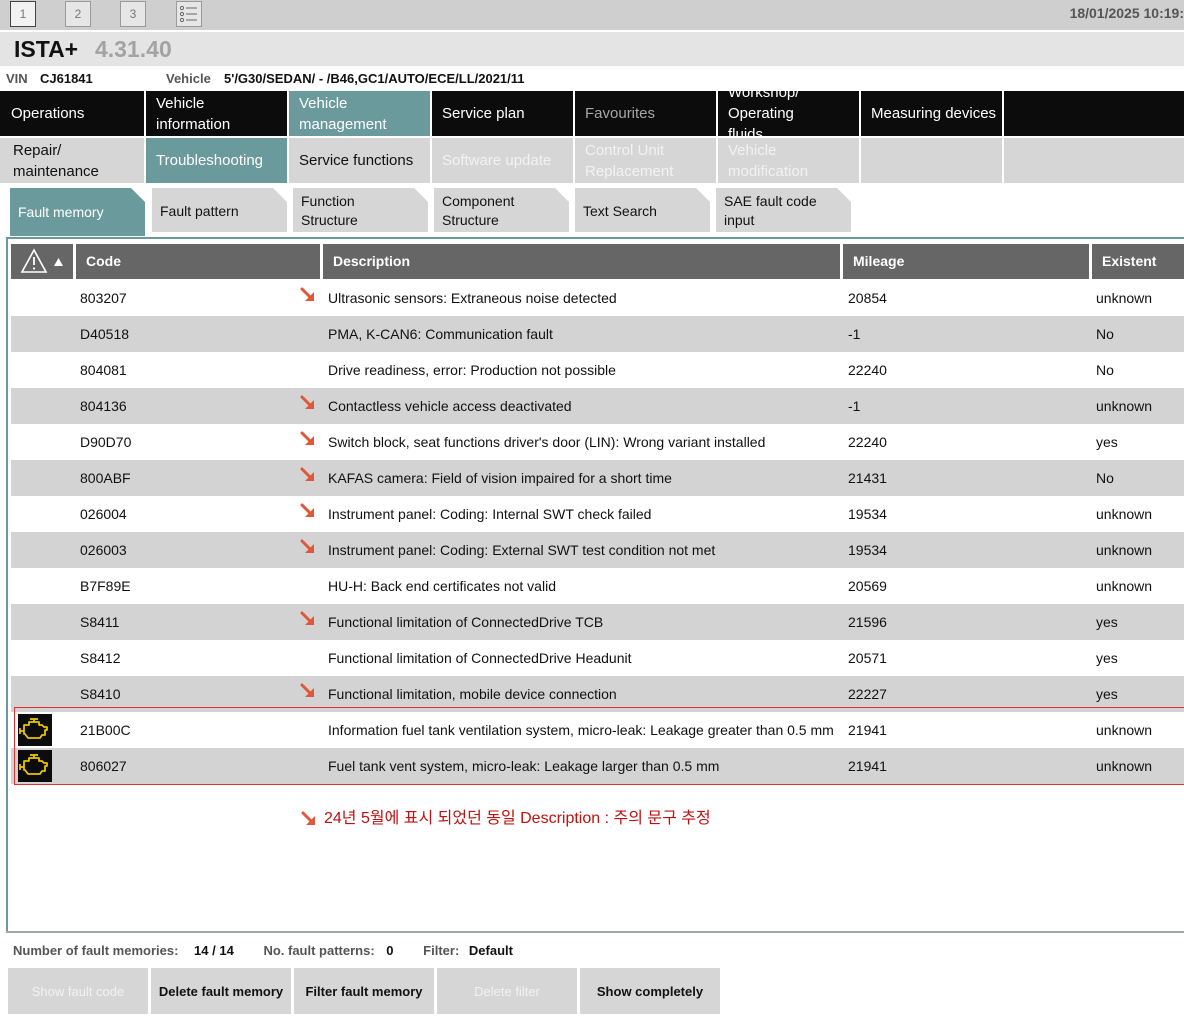 The image size is (1184, 1016). I want to click on table-header: Code Description Mileage Existent, so click(597, 261).